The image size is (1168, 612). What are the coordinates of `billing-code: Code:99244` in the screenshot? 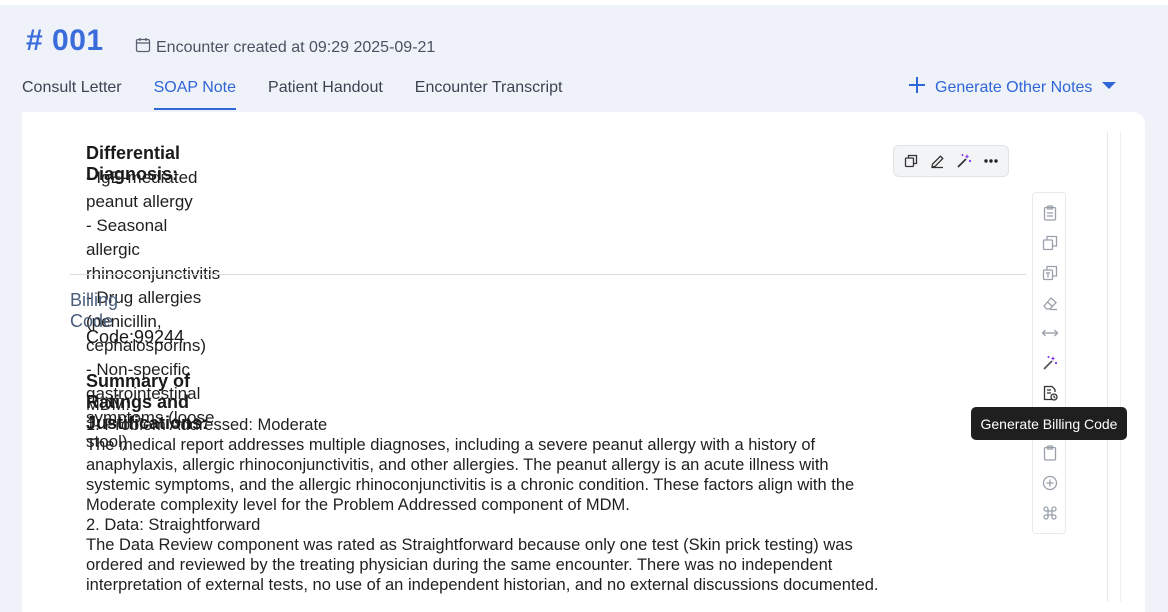 It's located at (135, 337).